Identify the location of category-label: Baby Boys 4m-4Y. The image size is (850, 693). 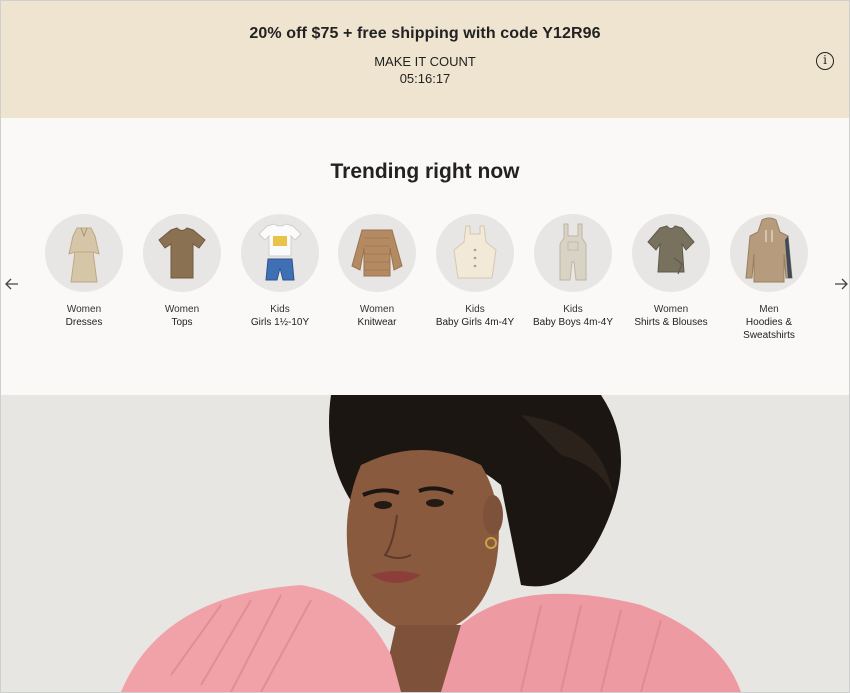
(573, 322).